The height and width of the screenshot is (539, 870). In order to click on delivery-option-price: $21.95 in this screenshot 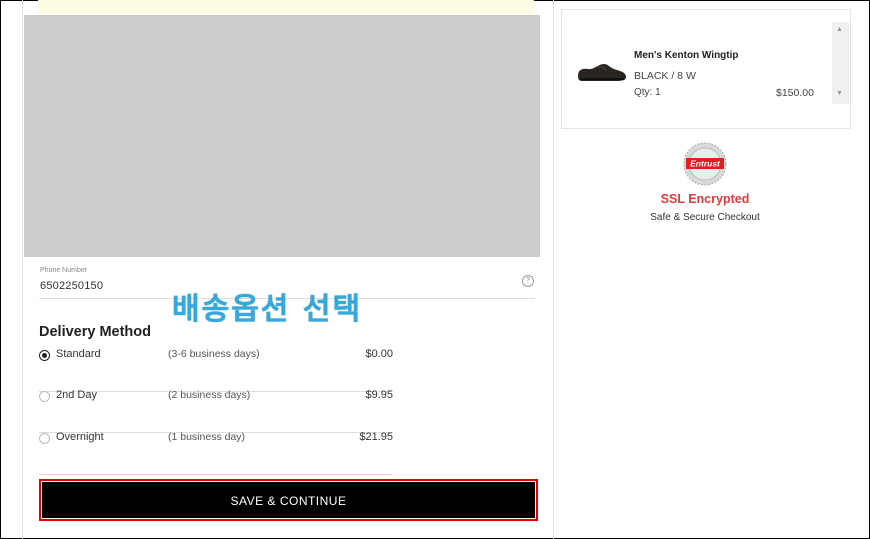, I will do `click(376, 437)`.